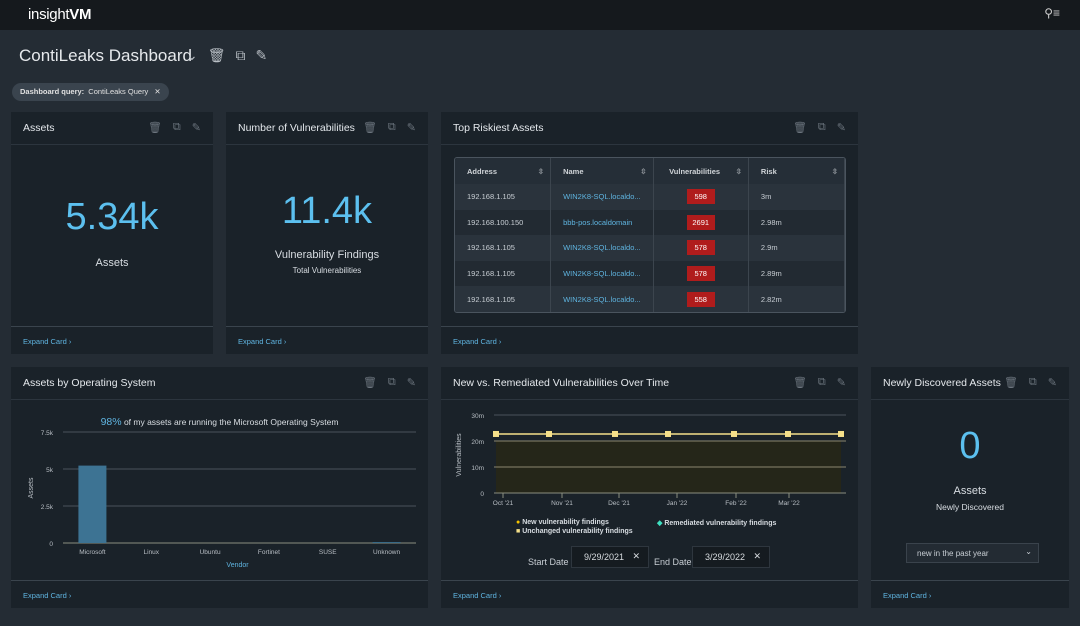  I want to click on end-date-input: 3/29/2022 ✕, so click(731, 557).